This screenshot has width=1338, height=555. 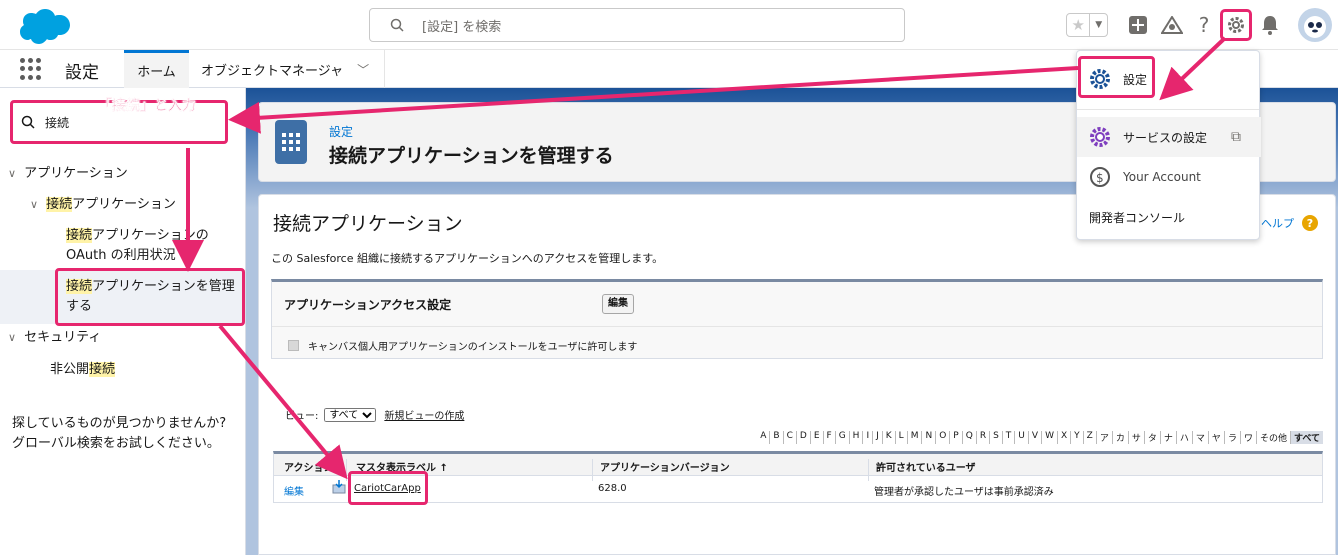 I want to click on arrow-gear-to-setup, so click(x=1193, y=68).